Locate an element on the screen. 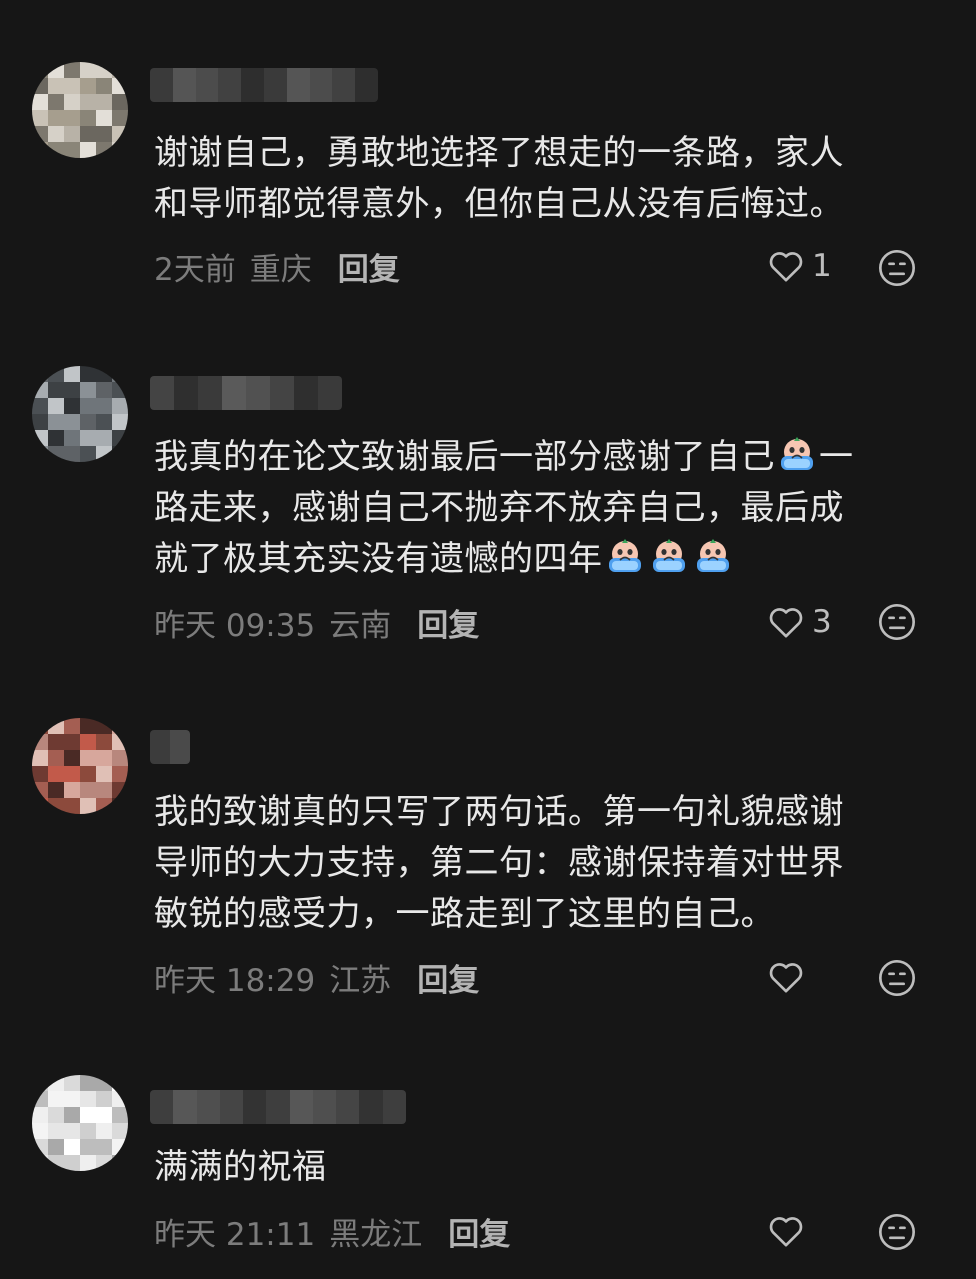 Image resolution: width=976 pixels, height=1279 pixels. comment-meta: 昨天 18:29 江苏 回复 is located at coordinates (316, 977).